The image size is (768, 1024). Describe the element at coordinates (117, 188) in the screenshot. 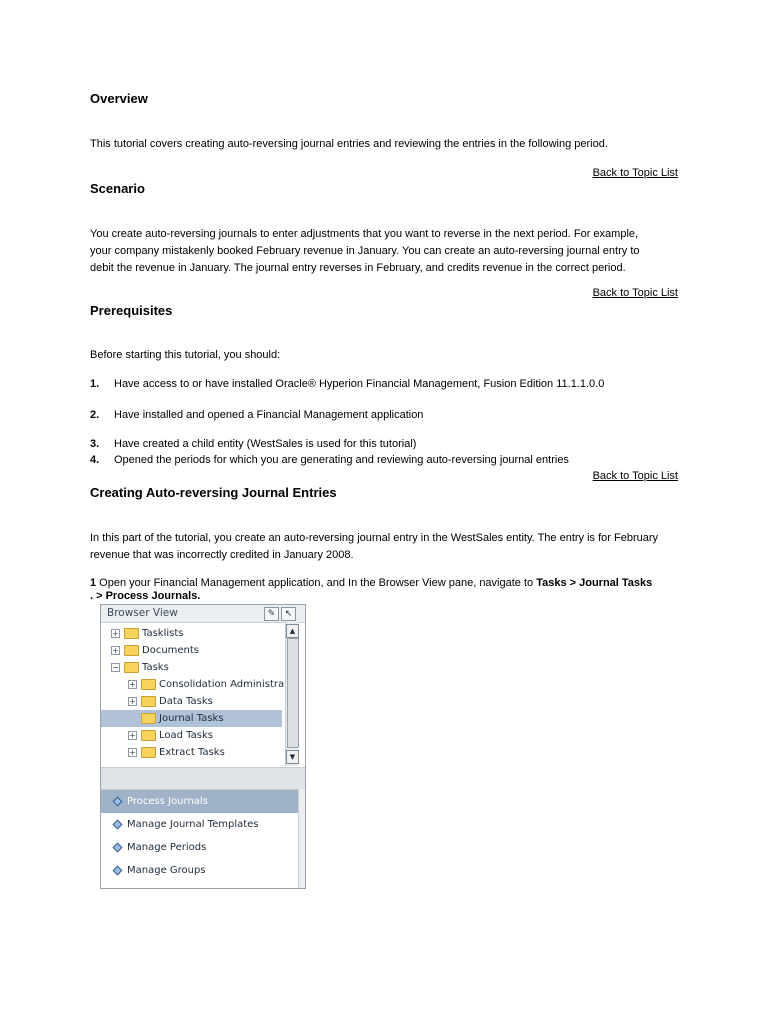

I see `scenario-heading: Scenario` at that location.